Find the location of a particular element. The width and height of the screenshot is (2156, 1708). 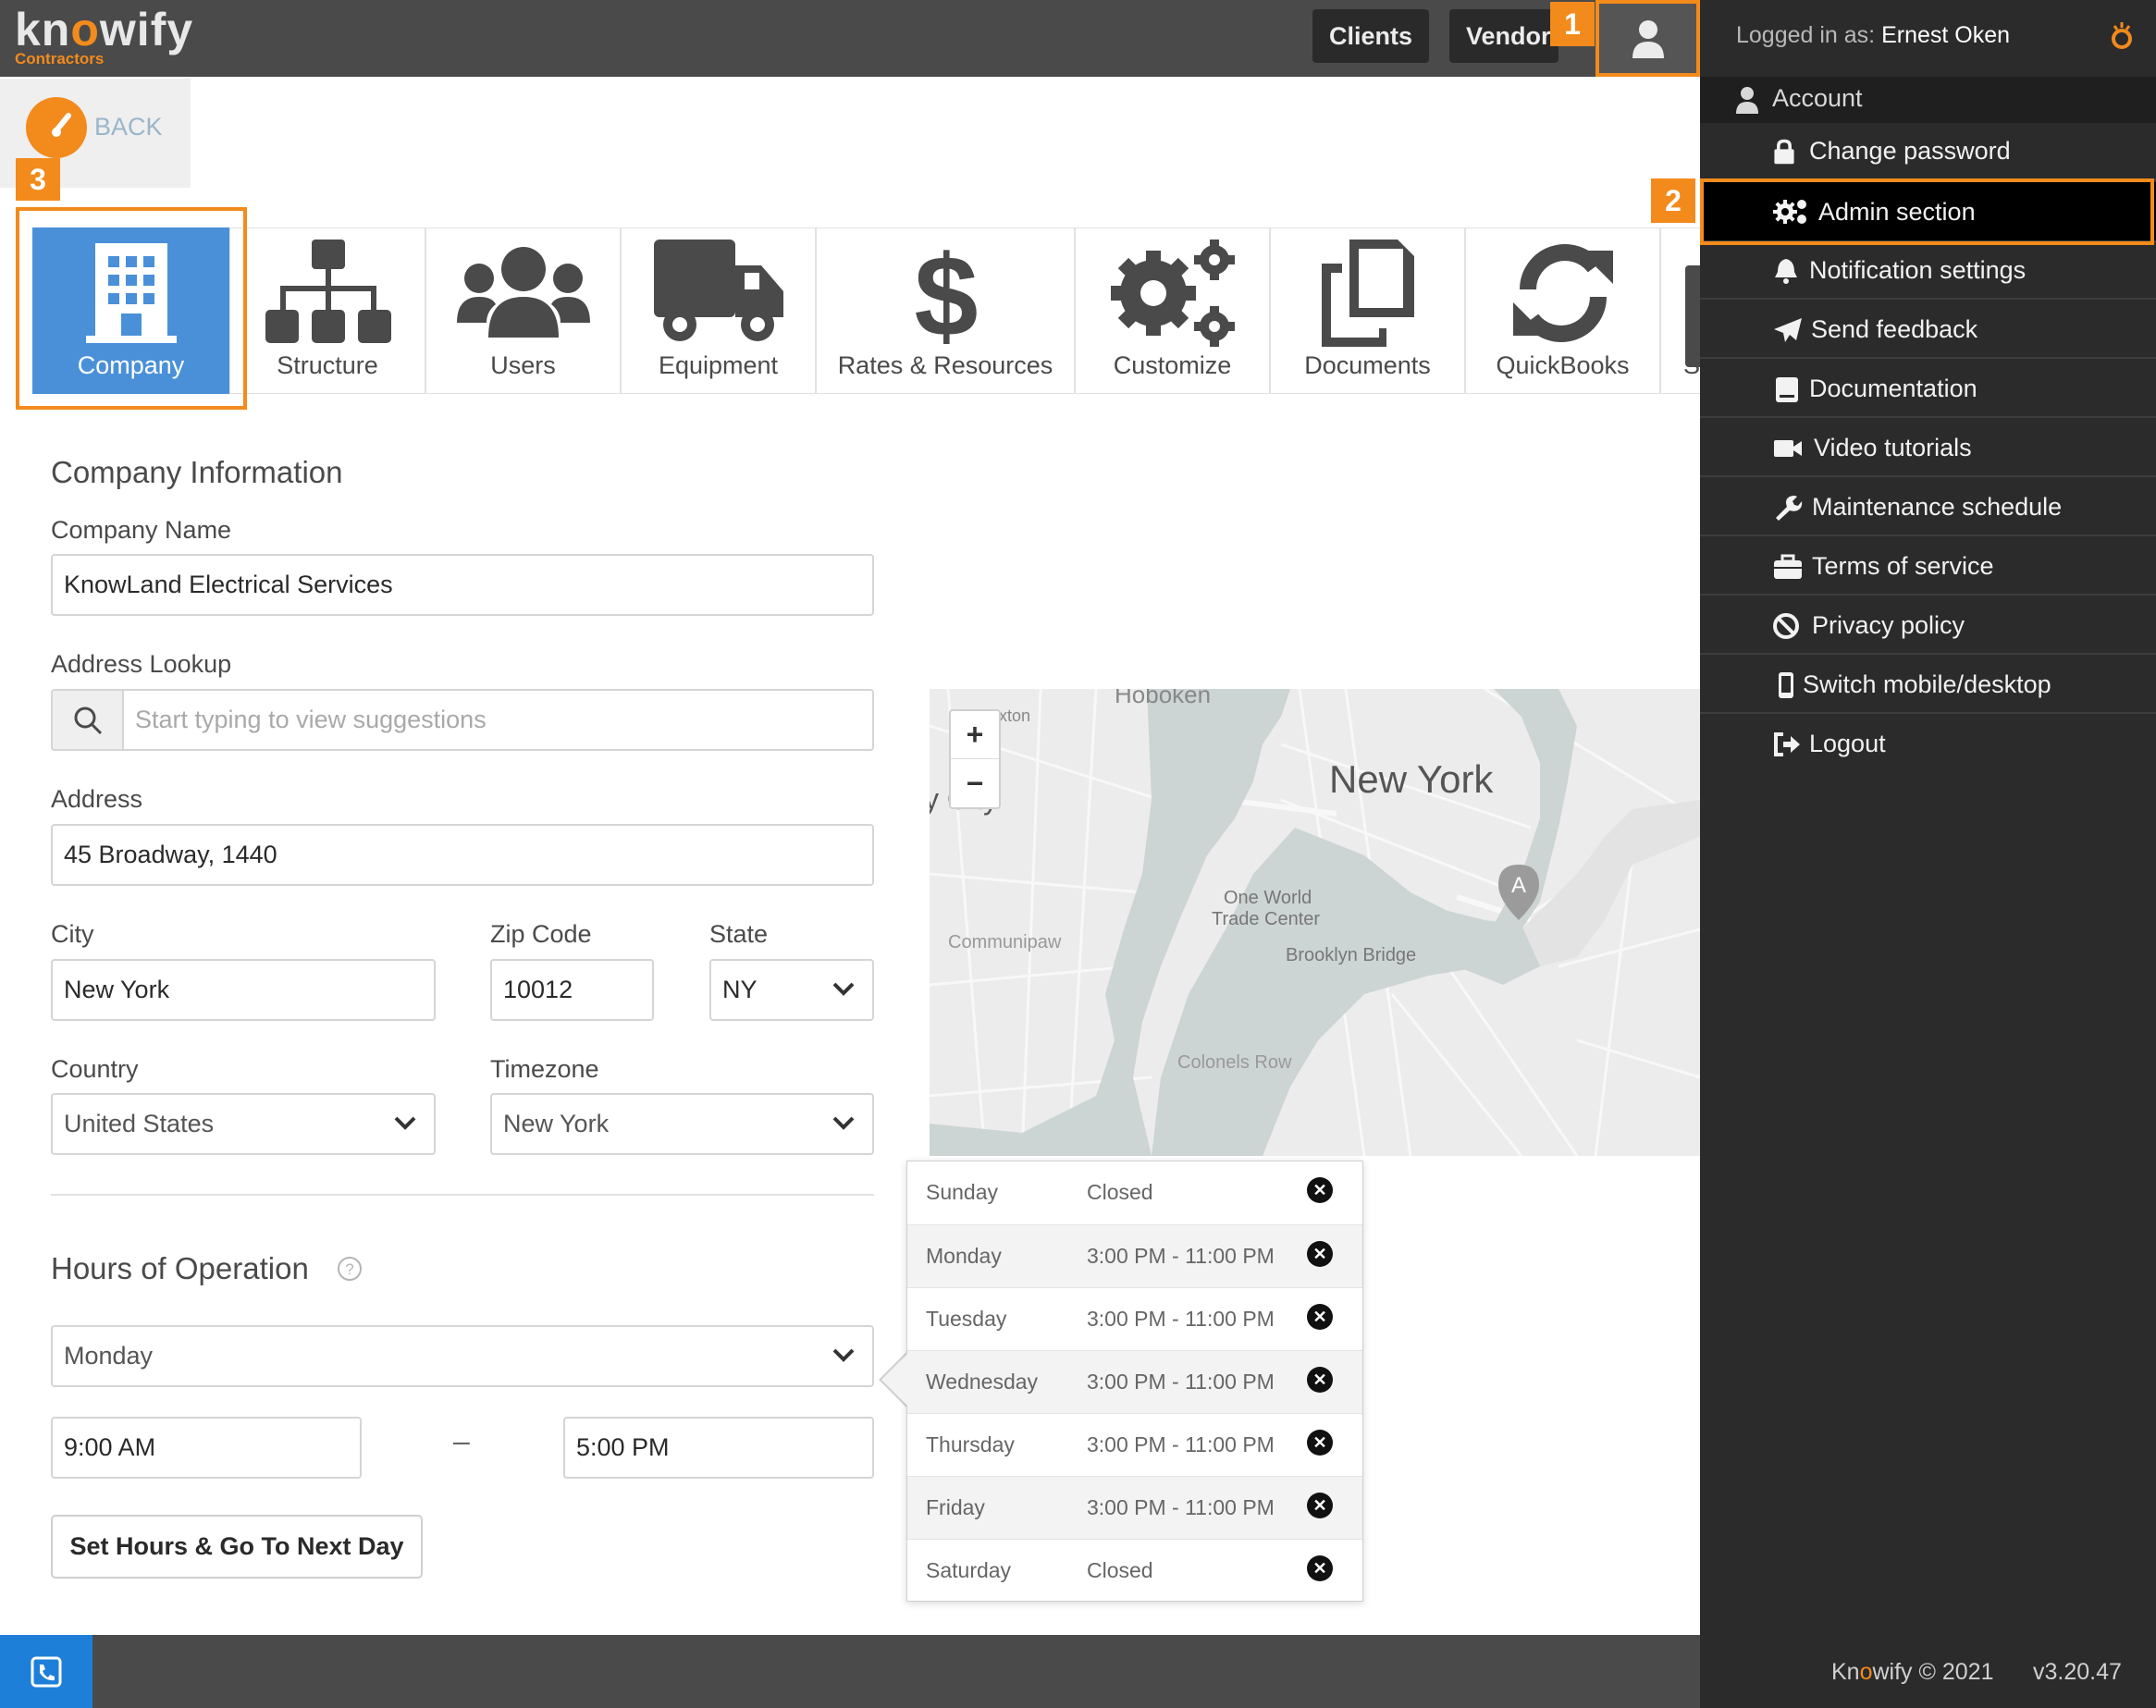

tab-label: Customize is located at coordinates (1172, 365).